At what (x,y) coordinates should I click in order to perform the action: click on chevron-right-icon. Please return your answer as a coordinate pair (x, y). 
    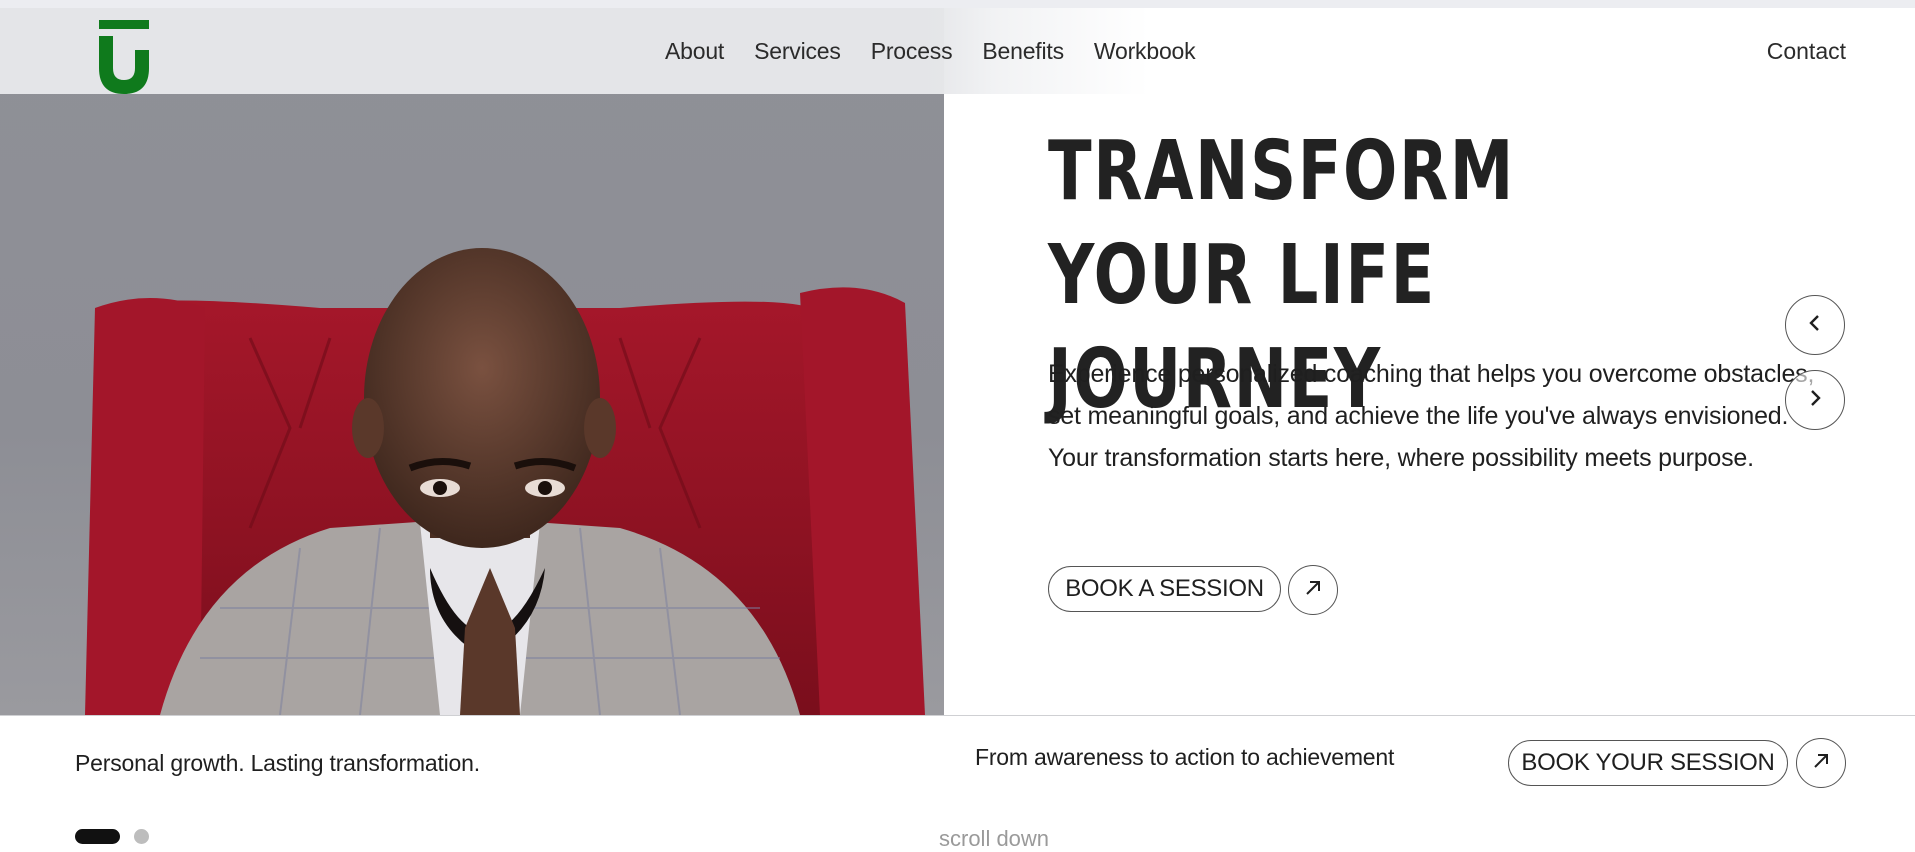
    Looking at the image, I should click on (1815, 400).